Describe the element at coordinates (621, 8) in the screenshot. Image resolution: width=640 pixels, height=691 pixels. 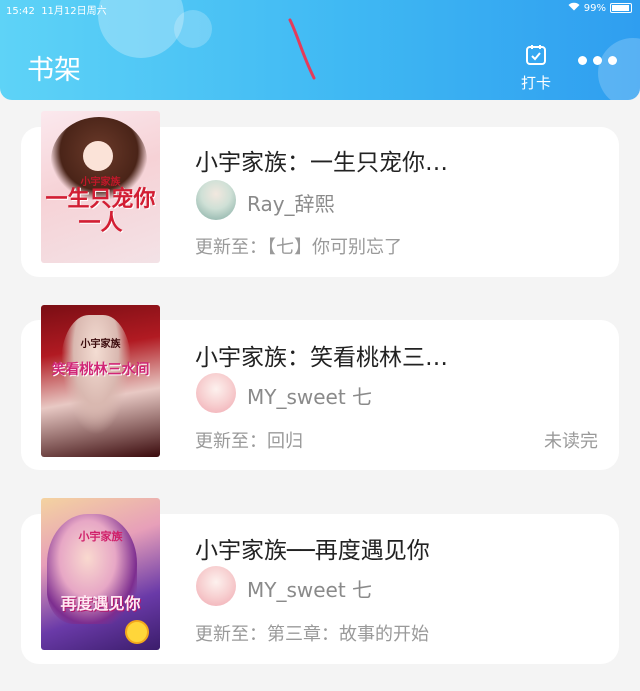
I see `battery-icon` at that location.